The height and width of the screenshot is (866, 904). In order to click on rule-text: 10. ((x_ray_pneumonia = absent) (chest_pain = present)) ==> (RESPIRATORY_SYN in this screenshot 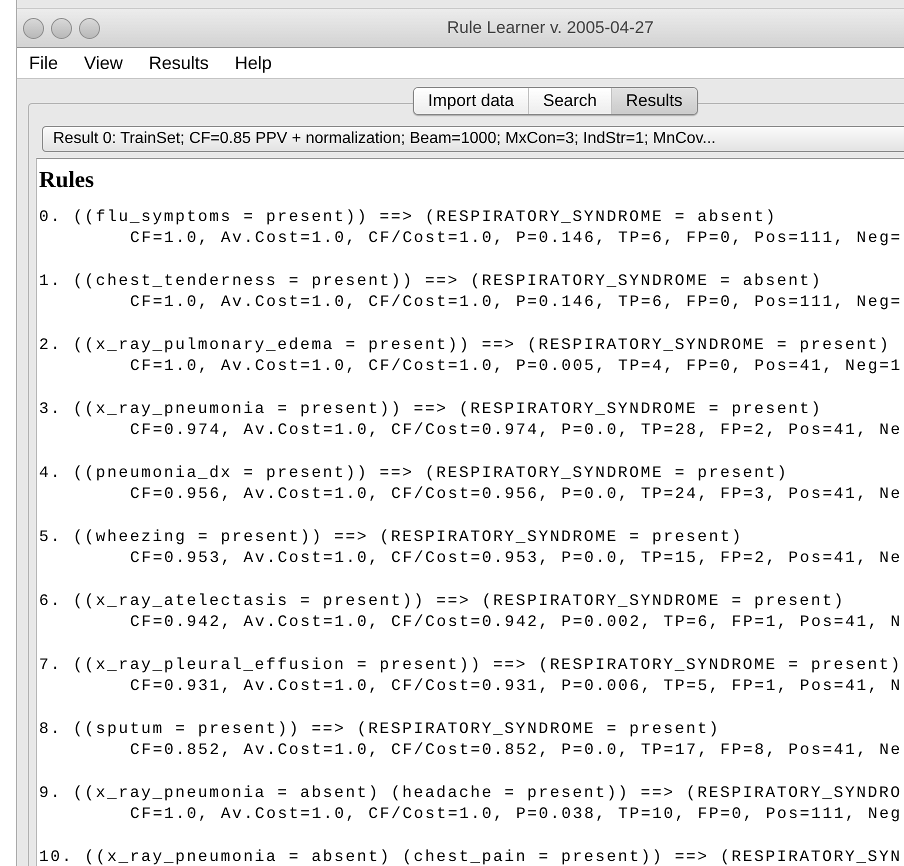, I will do `click(470, 856)`.